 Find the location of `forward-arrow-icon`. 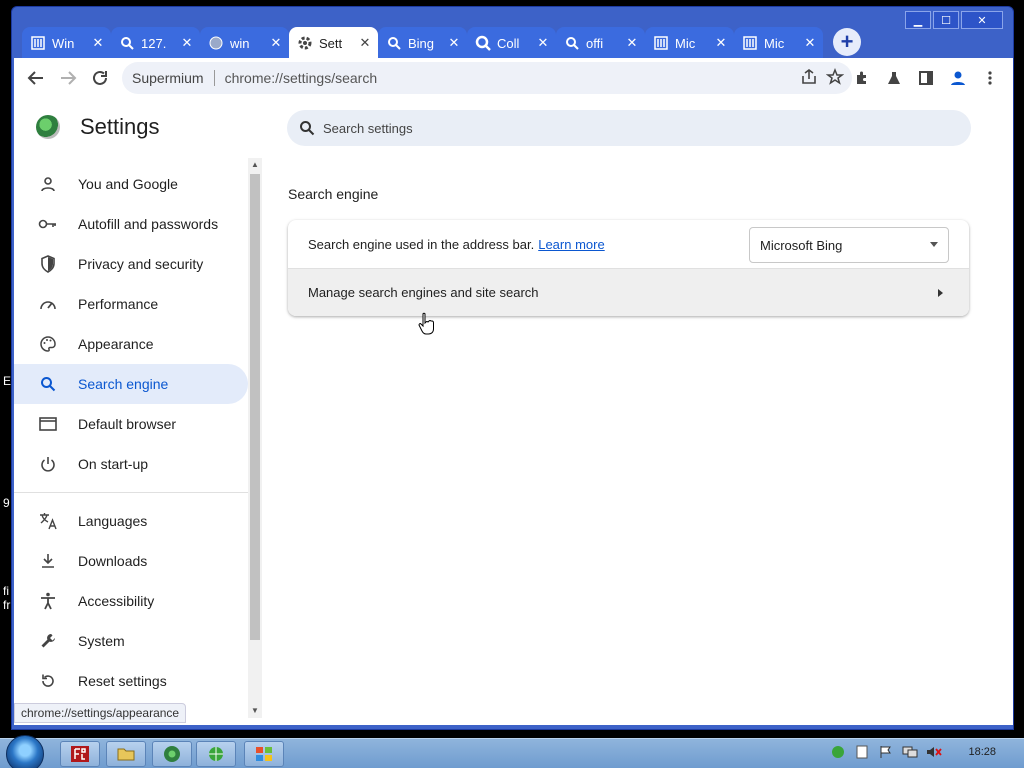

forward-arrow-icon is located at coordinates (69, 78).